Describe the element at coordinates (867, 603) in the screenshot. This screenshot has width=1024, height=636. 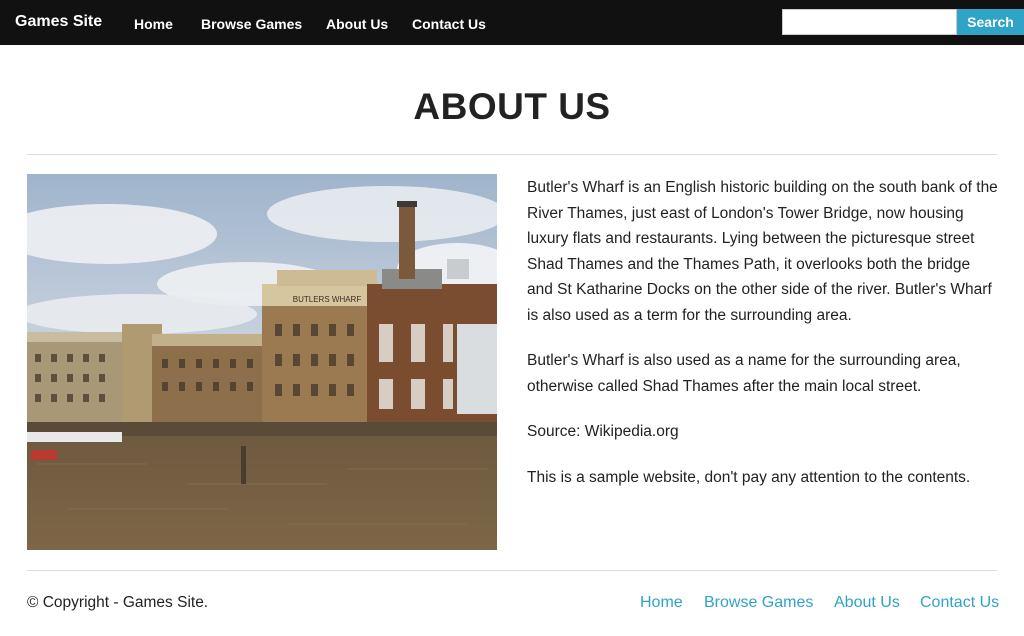
I see `footer-link-about-us: About Us` at that location.